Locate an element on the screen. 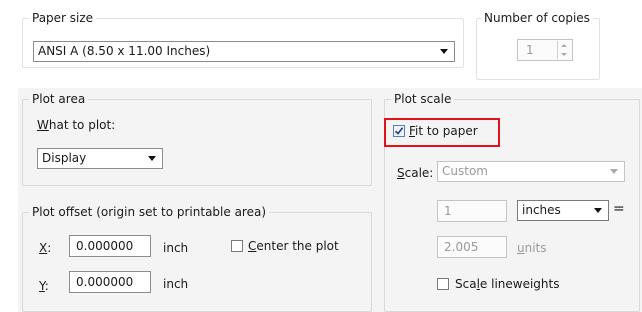  paper-size-group: Paper size ANSI A (8.50 x 11.00 Inches) is located at coordinates (243, 39).